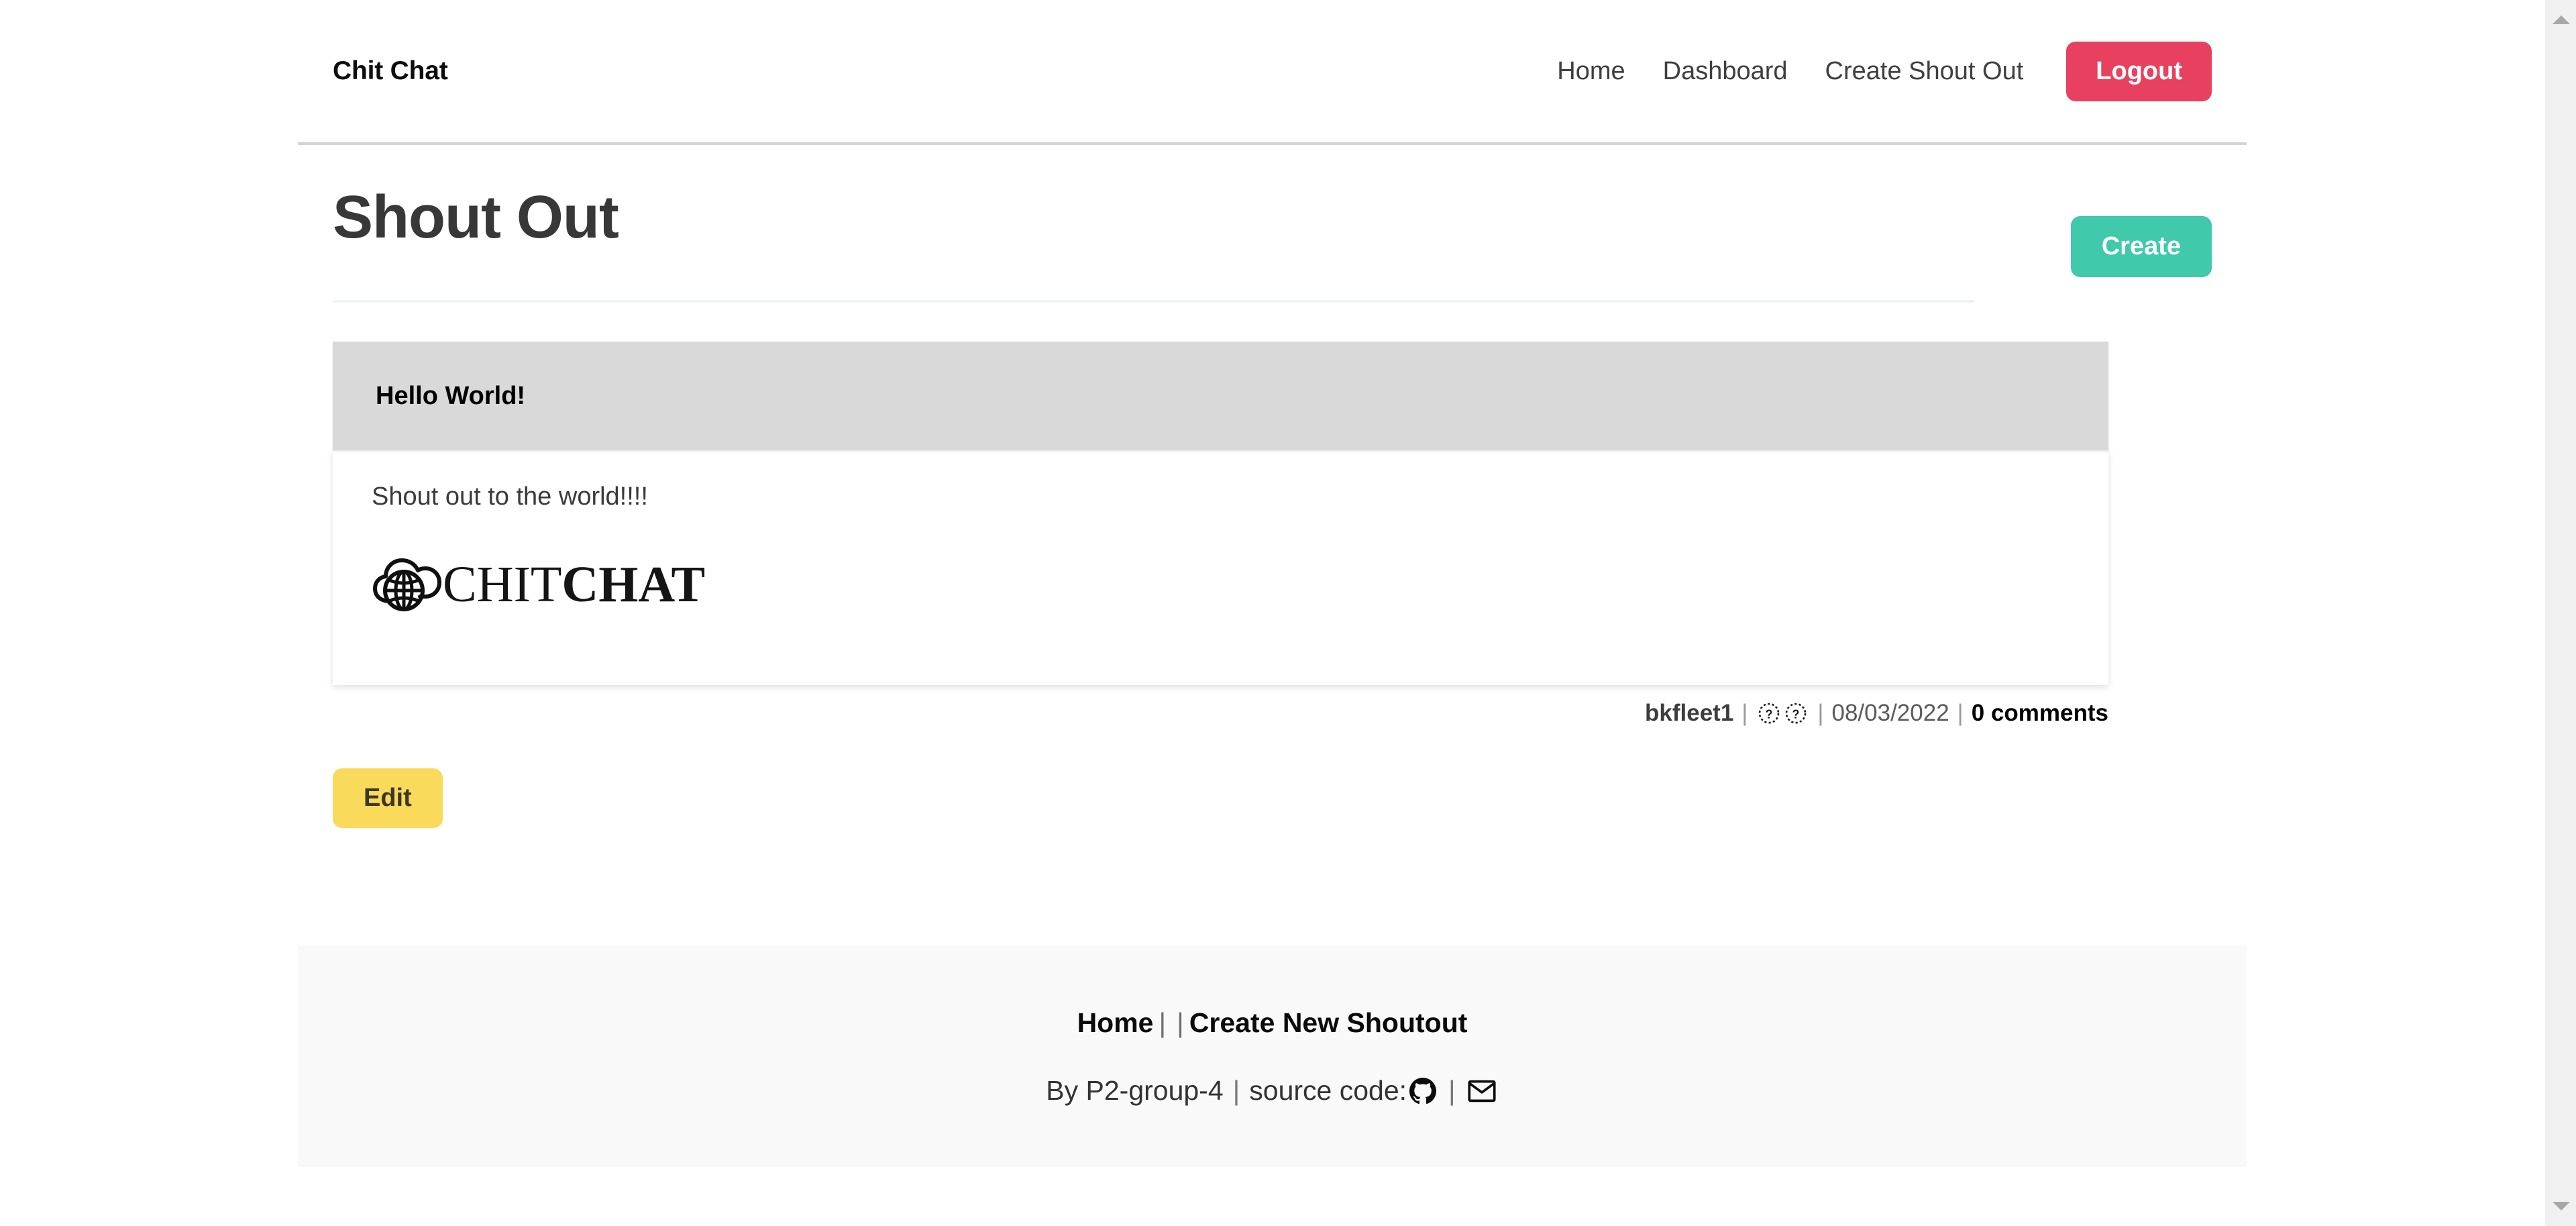 The height and width of the screenshot is (1226, 2576). What do you see at coordinates (1135, 1090) in the screenshot?
I see `footer-credit-text: By P2-group-4` at bounding box center [1135, 1090].